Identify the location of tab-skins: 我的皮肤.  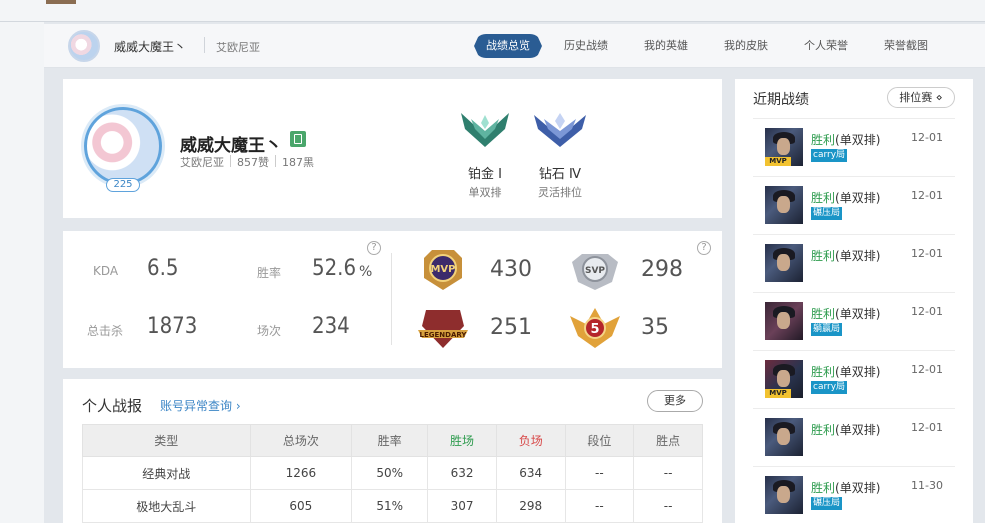
(746, 46).